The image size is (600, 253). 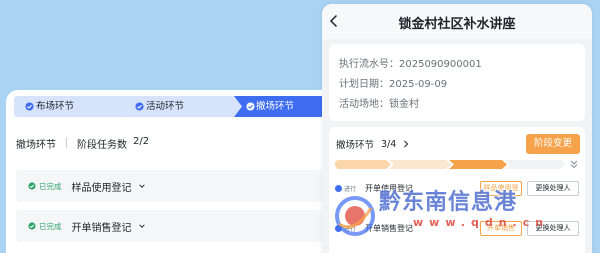 I want to click on venue: 活动场地：锁金村, so click(x=379, y=104).